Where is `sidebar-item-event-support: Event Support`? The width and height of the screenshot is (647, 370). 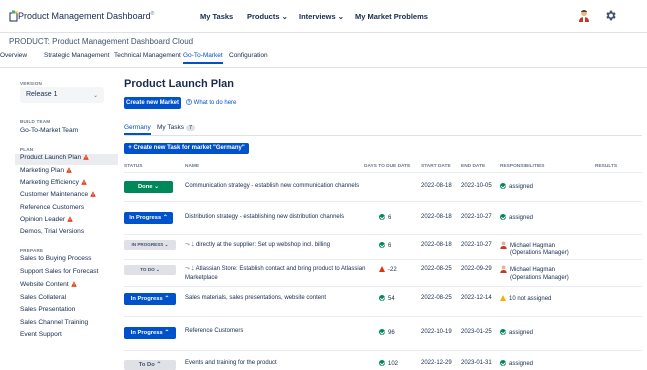
sidebar-item-event-support: Event Support is located at coordinates (41, 334).